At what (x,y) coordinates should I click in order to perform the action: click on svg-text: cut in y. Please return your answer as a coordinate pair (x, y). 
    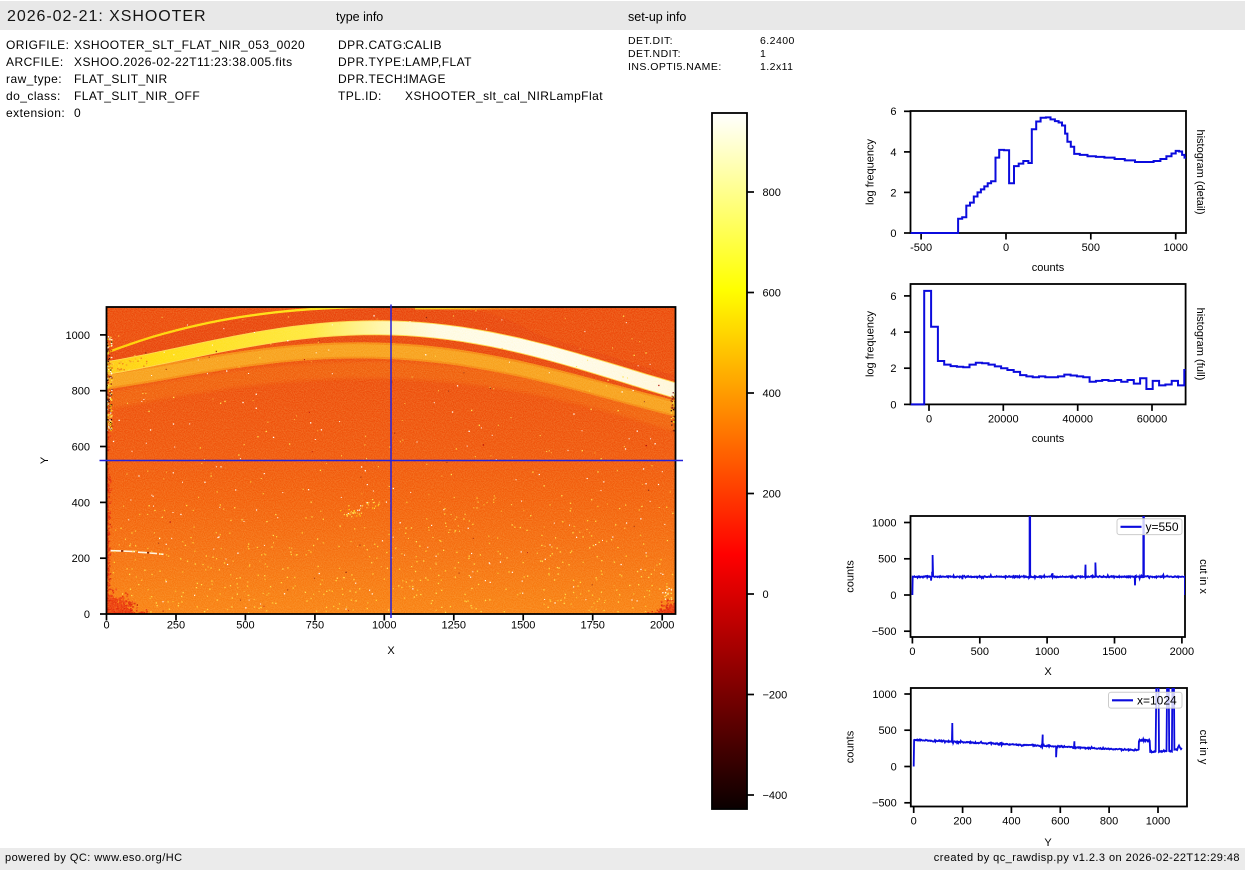
    Looking at the image, I should click on (1203, 747).